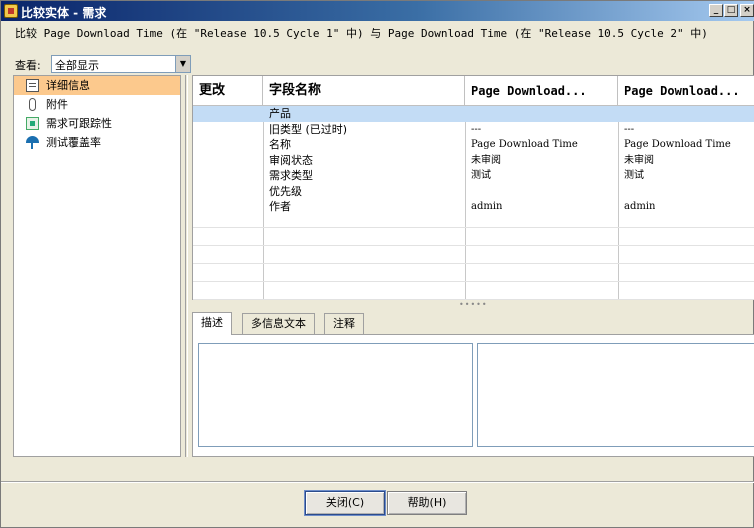 The image size is (754, 528). Describe the element at coordinates (32, 123) in the screenshot. I see `traceability-icon` at that location.